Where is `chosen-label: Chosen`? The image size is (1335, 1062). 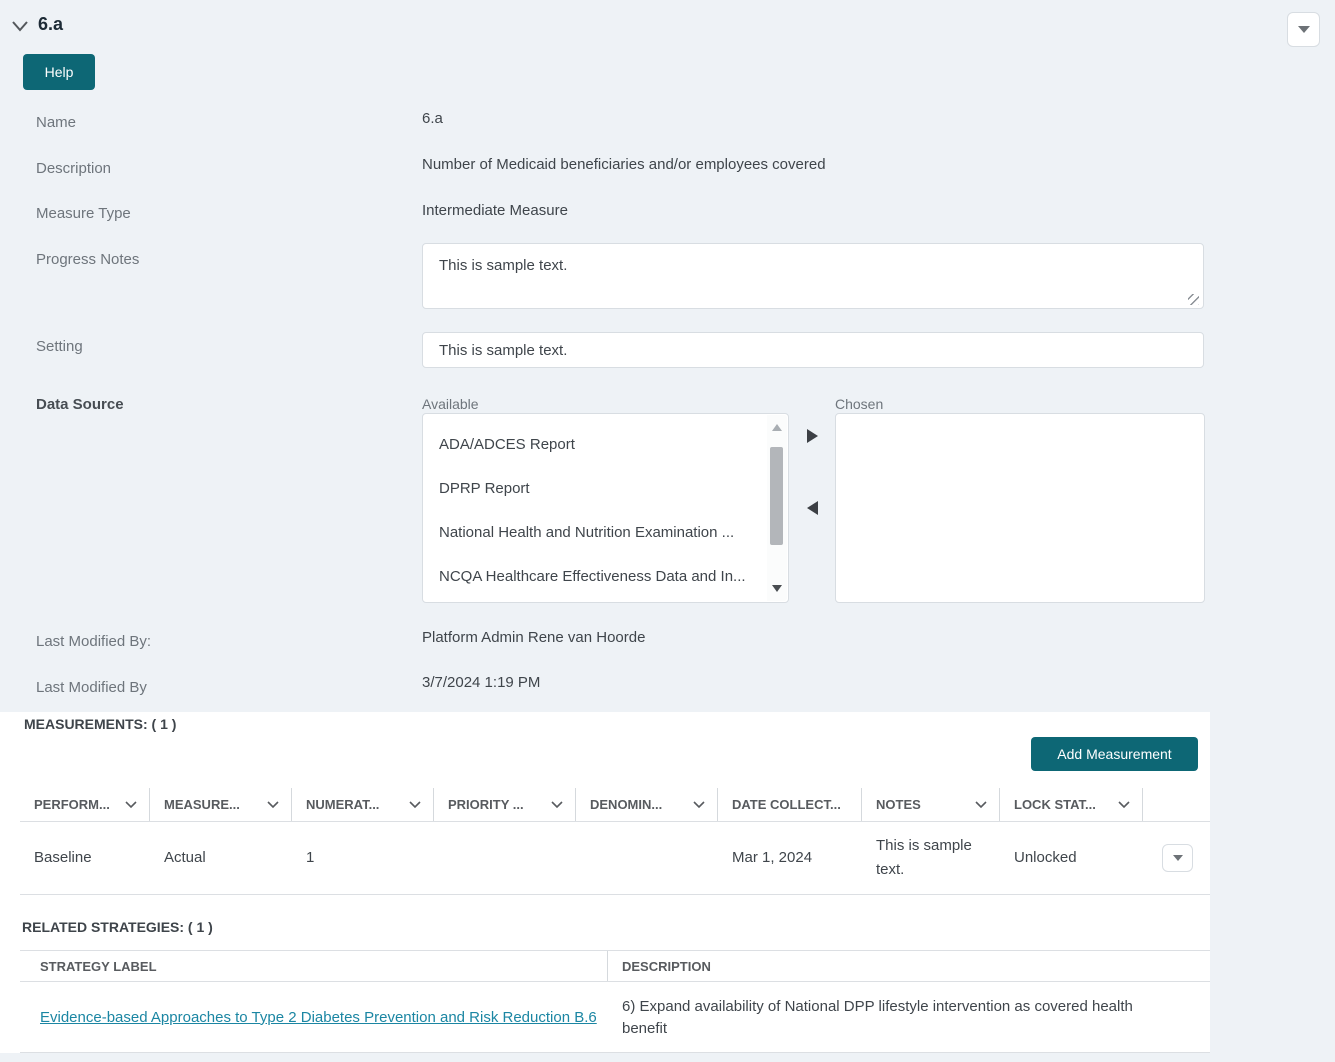 chosen-label: Chosen is located at coordinates (859, 404).